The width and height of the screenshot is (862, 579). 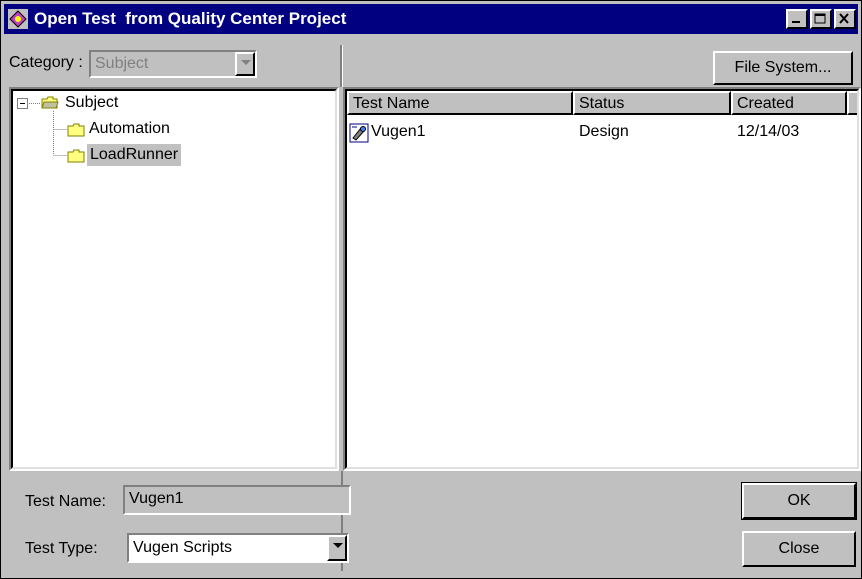 I want to click on test-name-label: Test Name:, so click(x=65, y=501).